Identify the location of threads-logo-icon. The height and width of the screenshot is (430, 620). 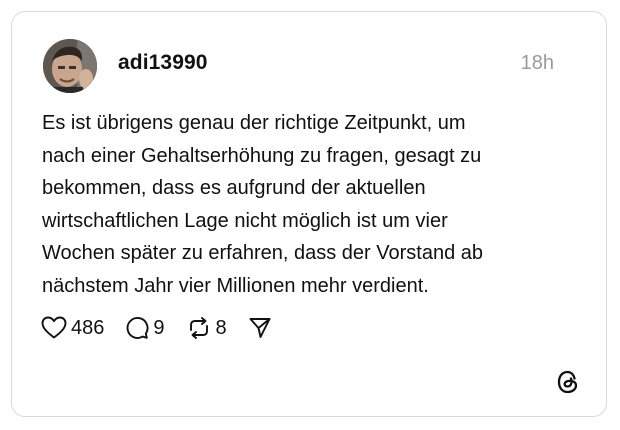
(568, 382).